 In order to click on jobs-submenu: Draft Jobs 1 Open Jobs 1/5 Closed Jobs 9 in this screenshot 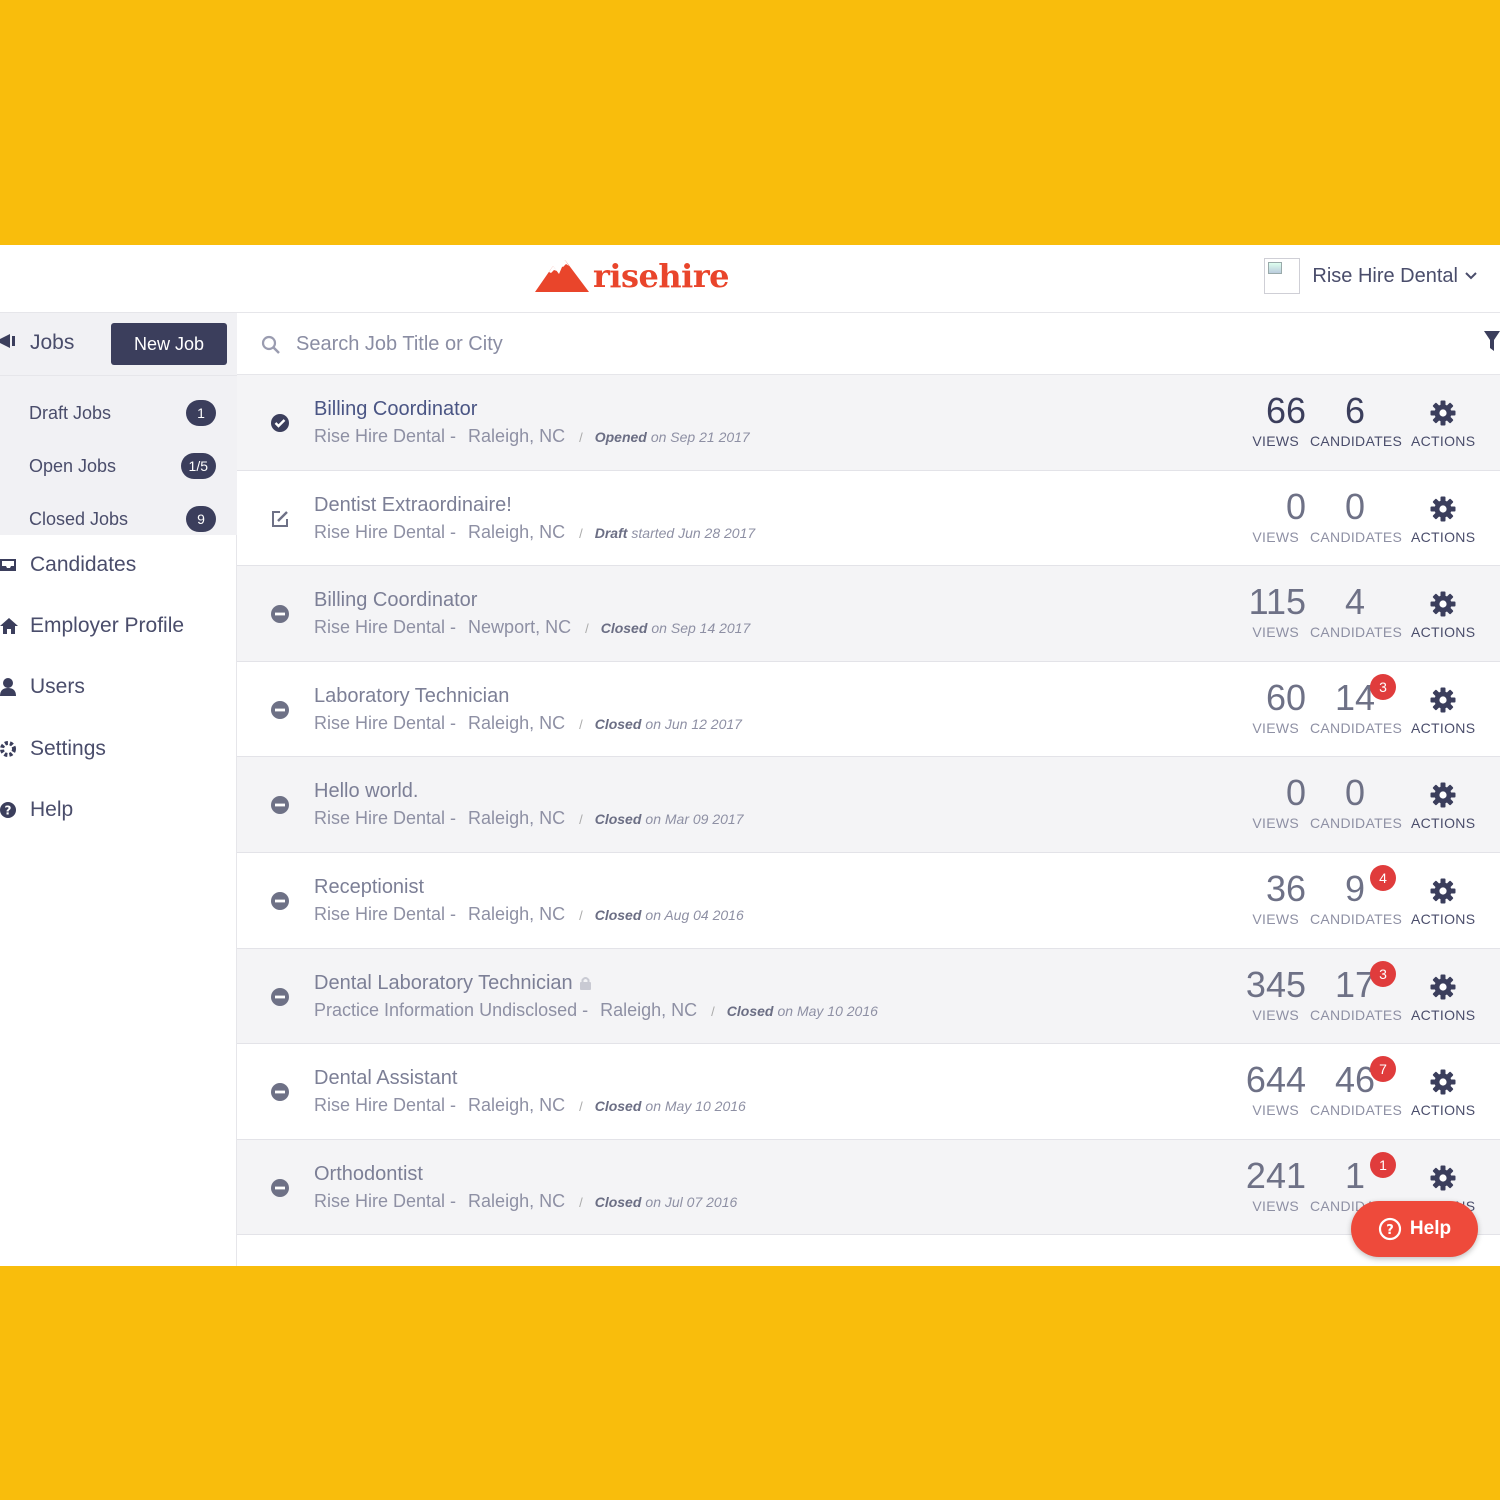, I will do `click(118, 455)`.